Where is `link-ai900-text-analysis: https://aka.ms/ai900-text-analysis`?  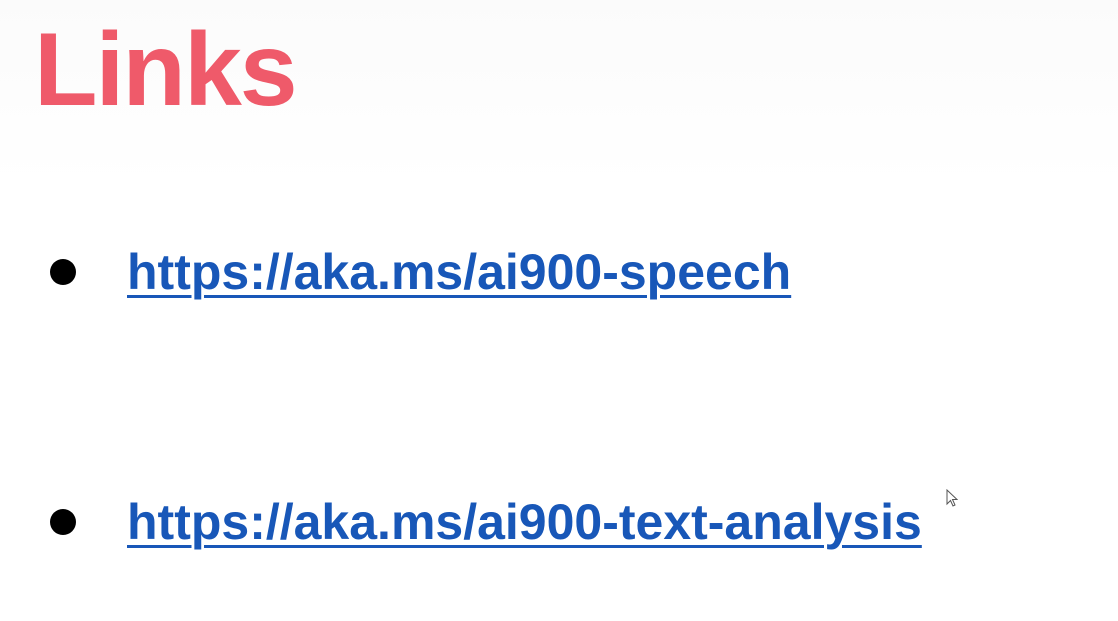
link-ai900-text-analysis: https://aka.ms/ai900-text-analysis is located at coordinates (524, 522).